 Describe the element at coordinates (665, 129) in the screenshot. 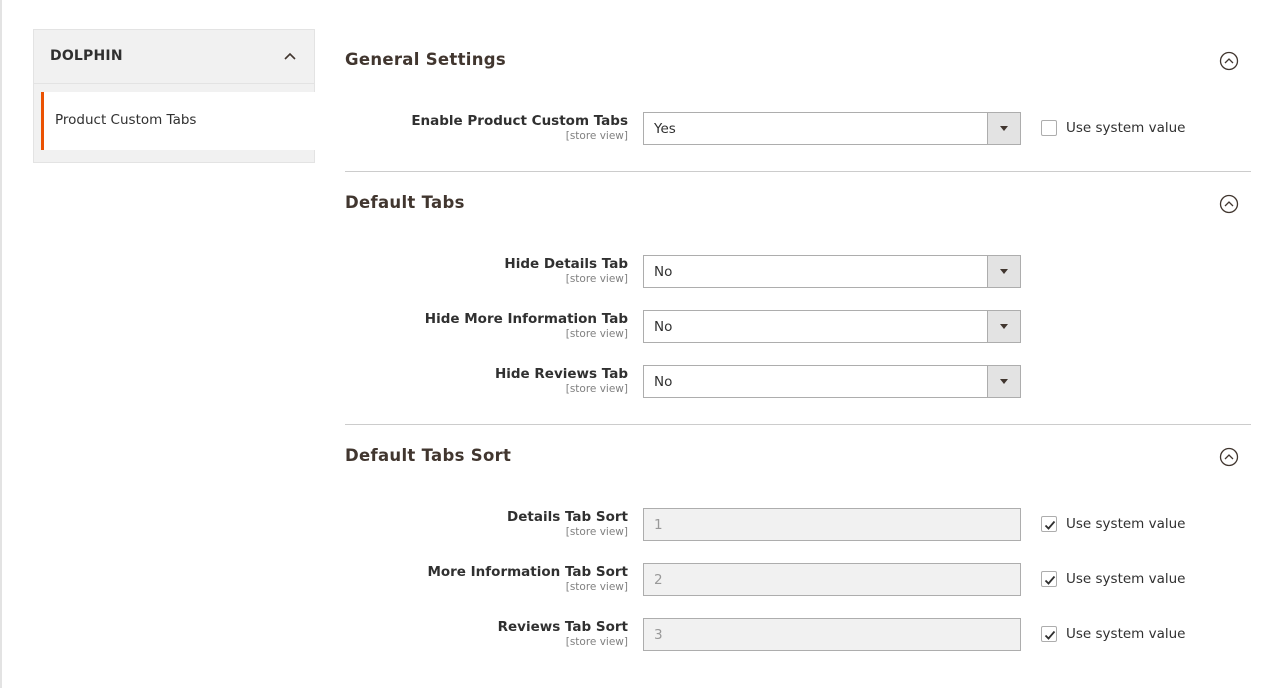

I see `select-value: Yes` at that location.